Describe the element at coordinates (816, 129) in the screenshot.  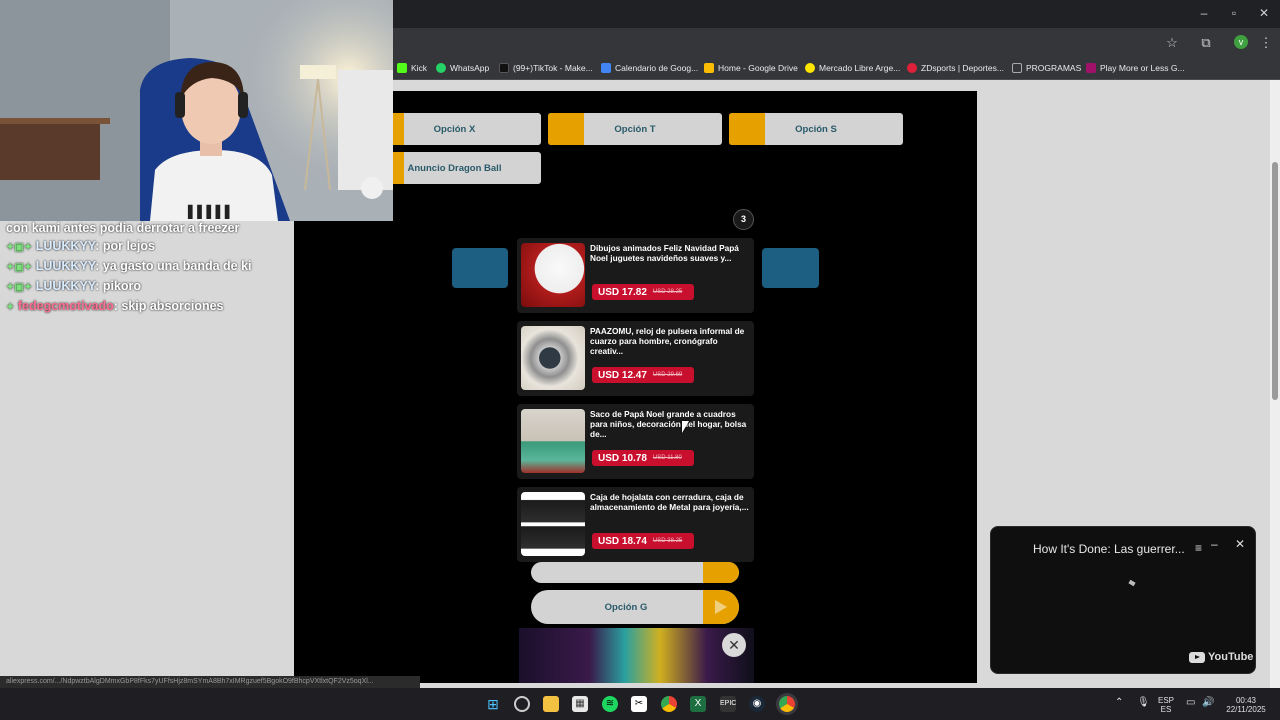
I see `option-s-button: Opción S` at that location.